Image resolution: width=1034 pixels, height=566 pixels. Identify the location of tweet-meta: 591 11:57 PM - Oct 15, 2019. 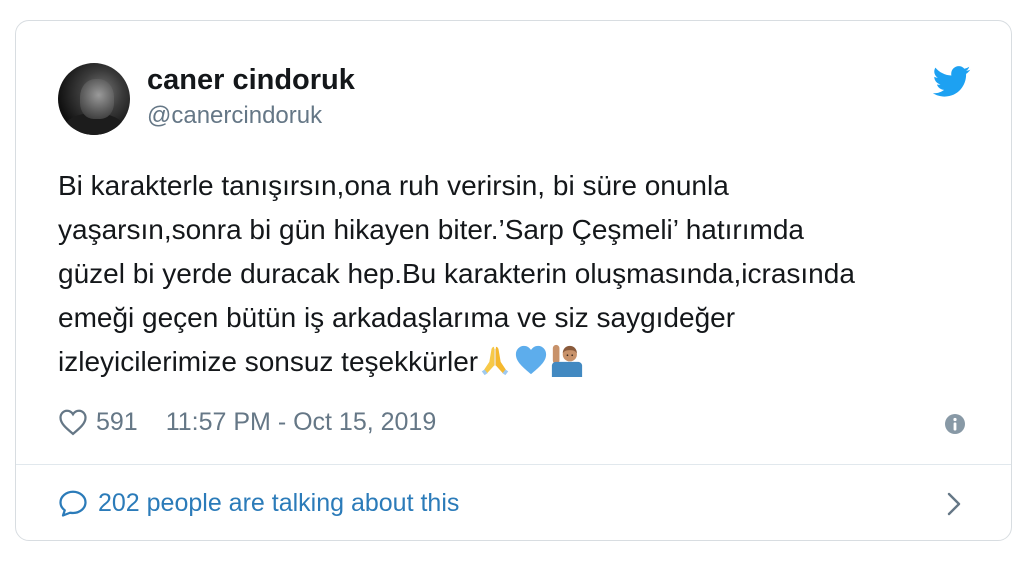
(247, 422).